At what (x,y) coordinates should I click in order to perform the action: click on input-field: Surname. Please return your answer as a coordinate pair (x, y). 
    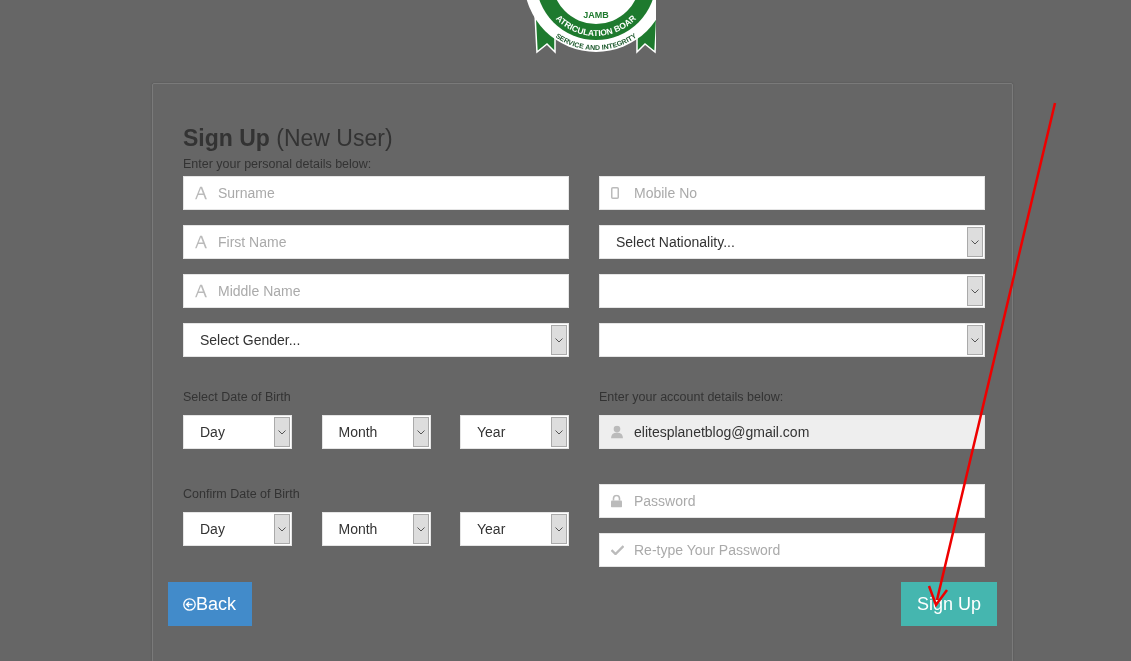
    Looking at the image, I should click on (376, 193).